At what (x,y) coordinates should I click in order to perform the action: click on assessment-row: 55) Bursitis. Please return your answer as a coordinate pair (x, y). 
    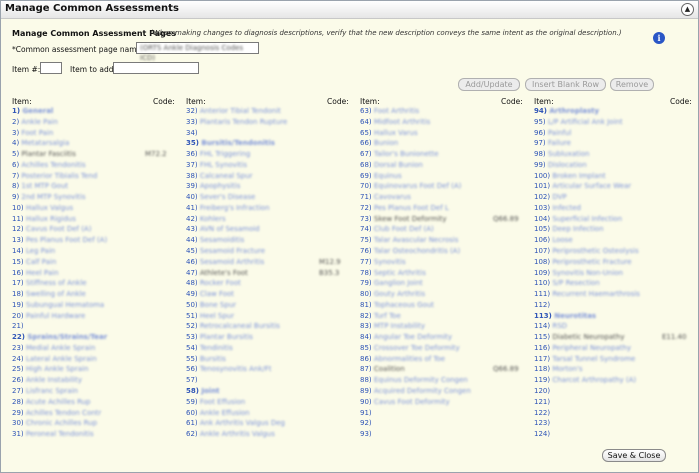
    Looking at the image, I should click on (269, 359).